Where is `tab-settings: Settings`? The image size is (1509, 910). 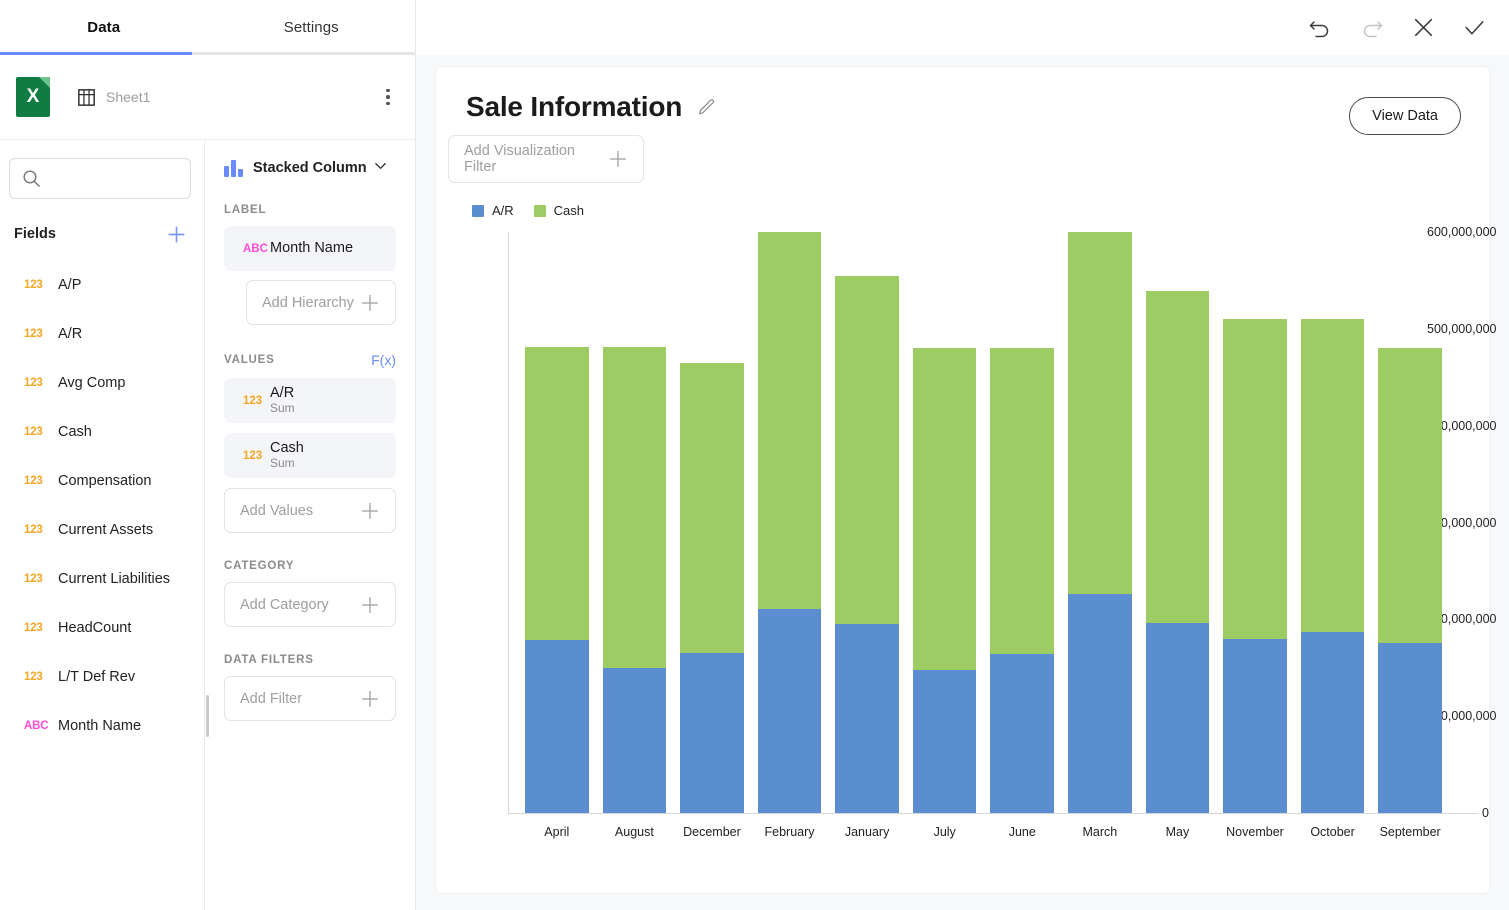 tab-settings: Settings is located at coordinates (312, 27).